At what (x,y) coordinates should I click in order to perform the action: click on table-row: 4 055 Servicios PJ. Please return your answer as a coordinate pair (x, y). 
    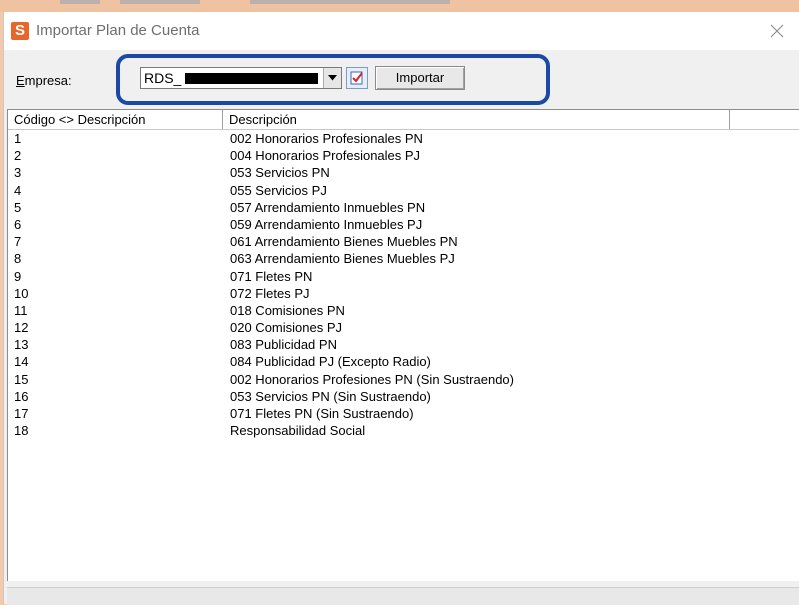
    Looking at the image, I should click on (403, 190).